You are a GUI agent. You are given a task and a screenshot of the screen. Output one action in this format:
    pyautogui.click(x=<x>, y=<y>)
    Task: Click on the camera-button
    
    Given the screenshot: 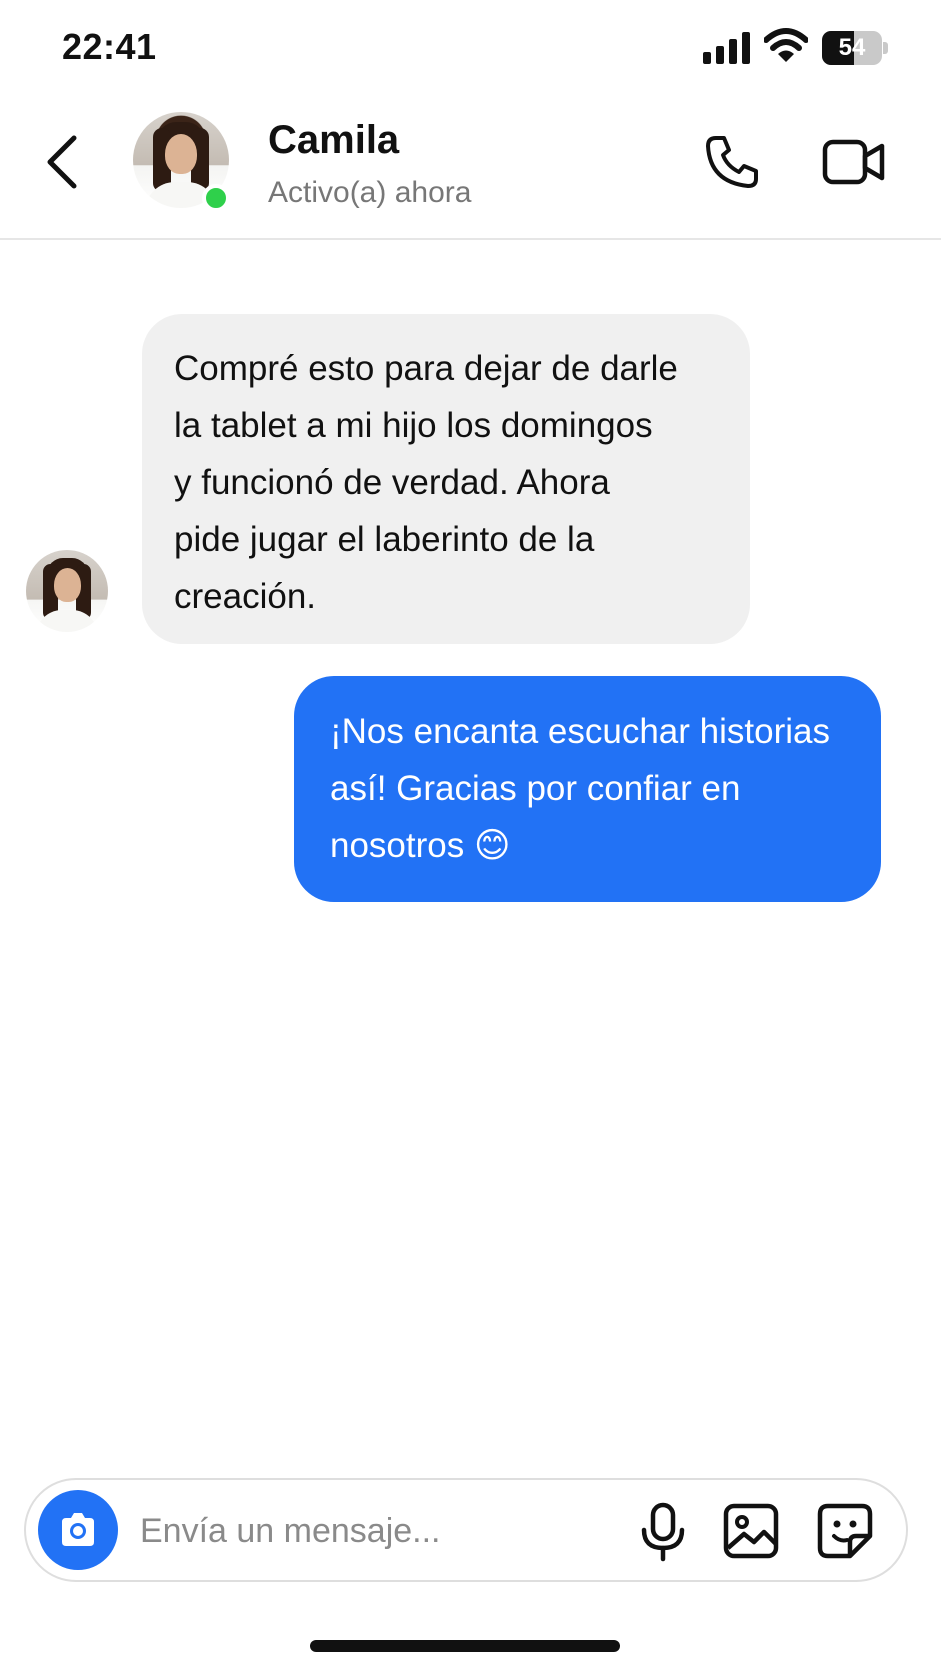 What is the action you would take?
    pyautogui.click(x=78, y=1530)
    